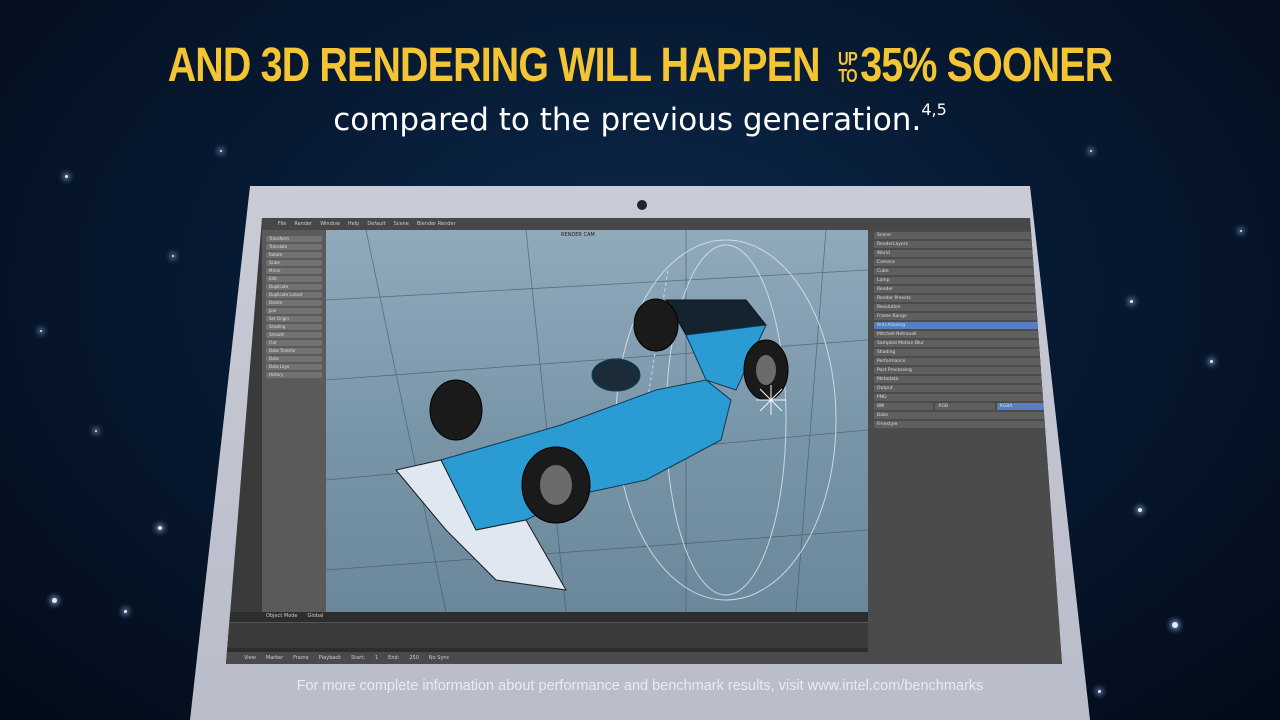  Describe the element at coordinates (439, 658) in the screenshot. I see `sync-select: No Sync` at that location.